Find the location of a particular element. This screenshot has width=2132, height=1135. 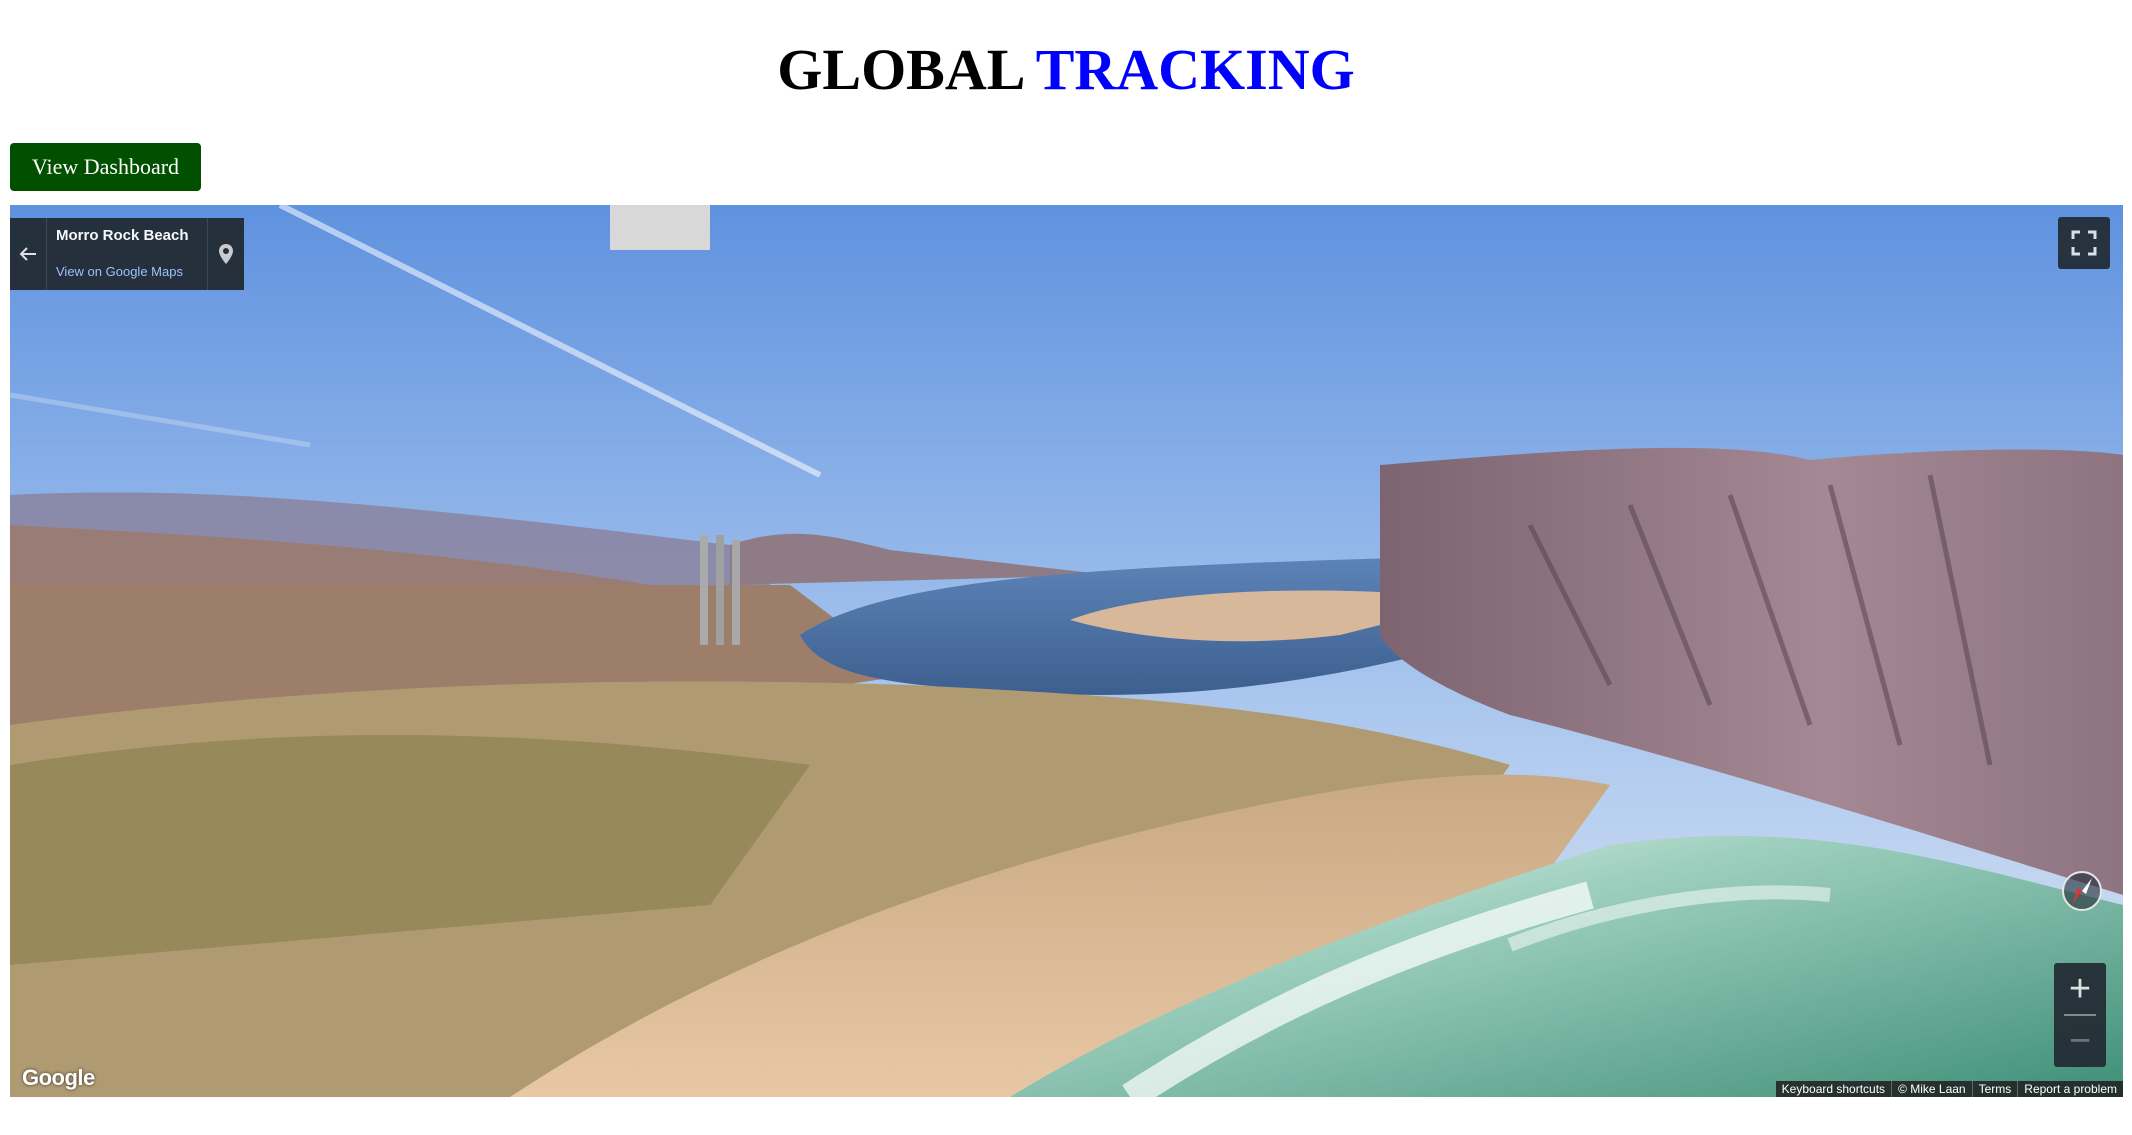

back-button is located at coordinates (28, 254).